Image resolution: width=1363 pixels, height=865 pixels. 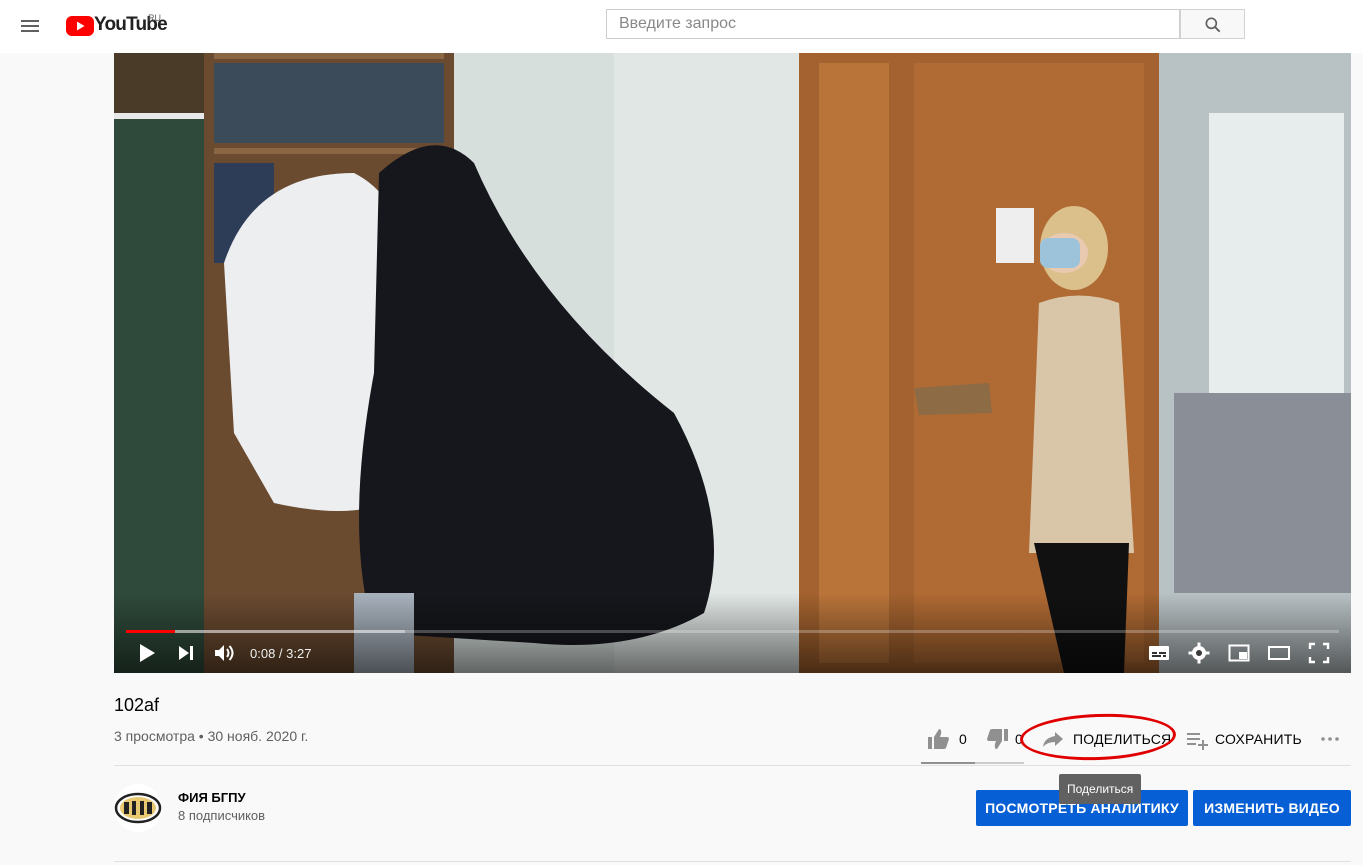 I want to click on play-button, so click(x=146, y=653).